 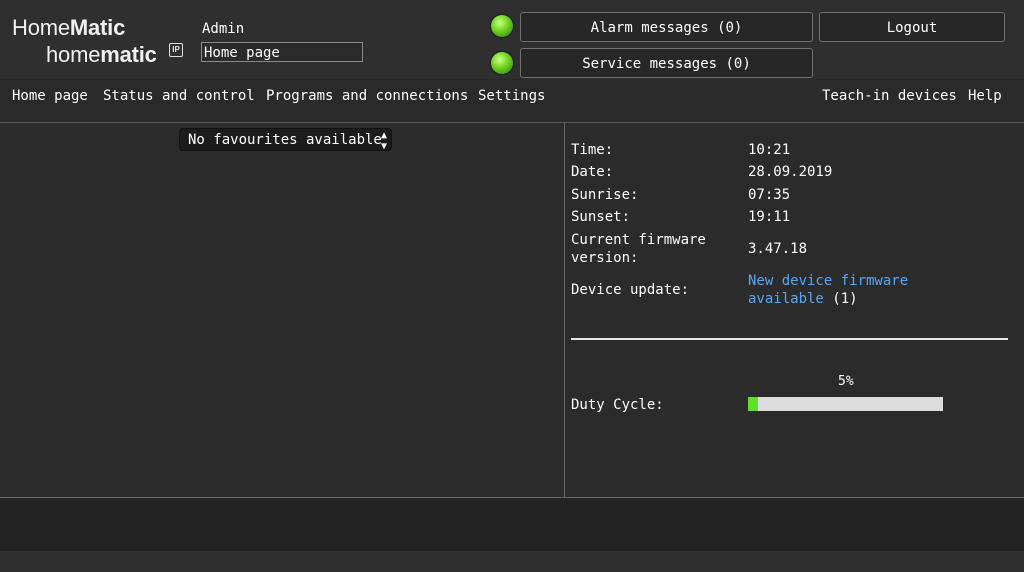 I want to click on user-name: Admin, so click(x=223, y=29).